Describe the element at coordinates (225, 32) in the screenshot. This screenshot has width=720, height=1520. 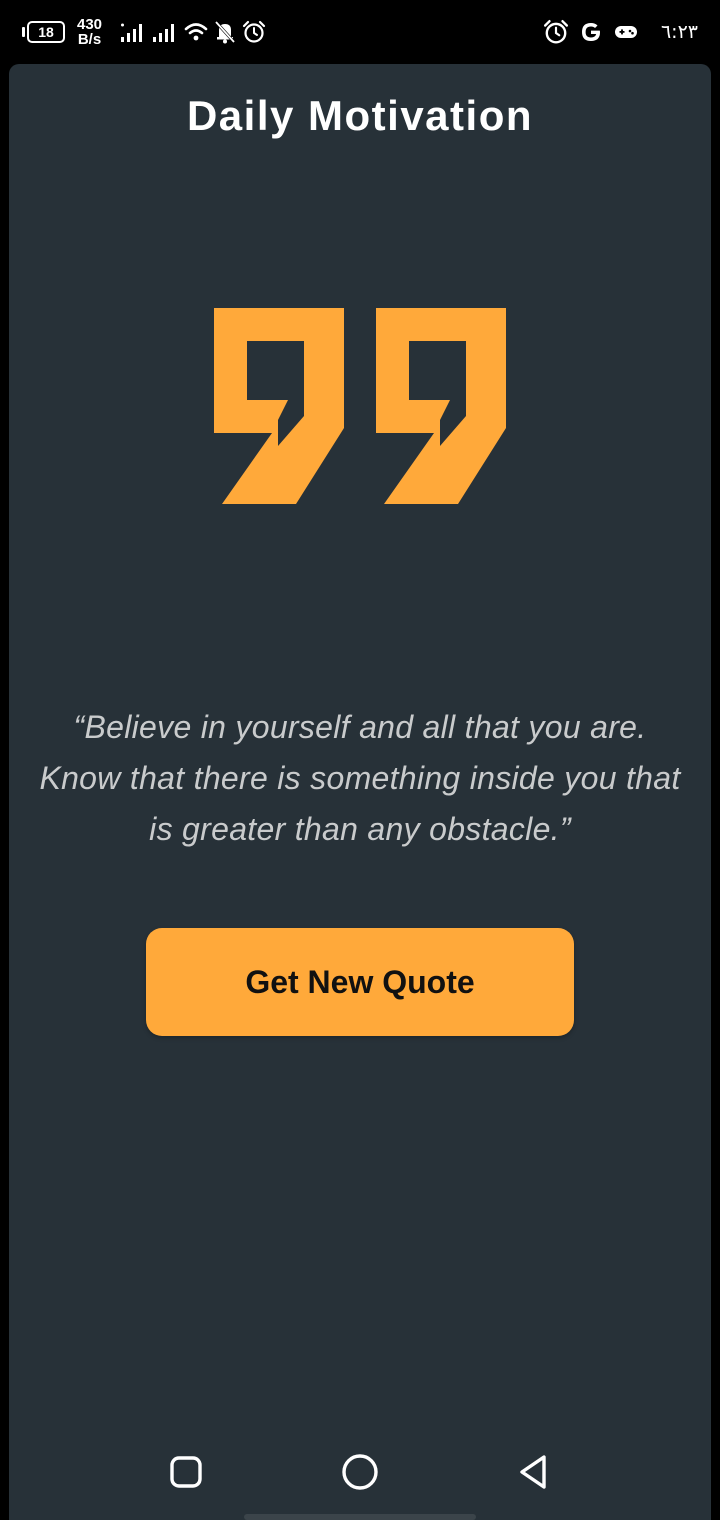
I see `mute-notifications-icon` at that location.